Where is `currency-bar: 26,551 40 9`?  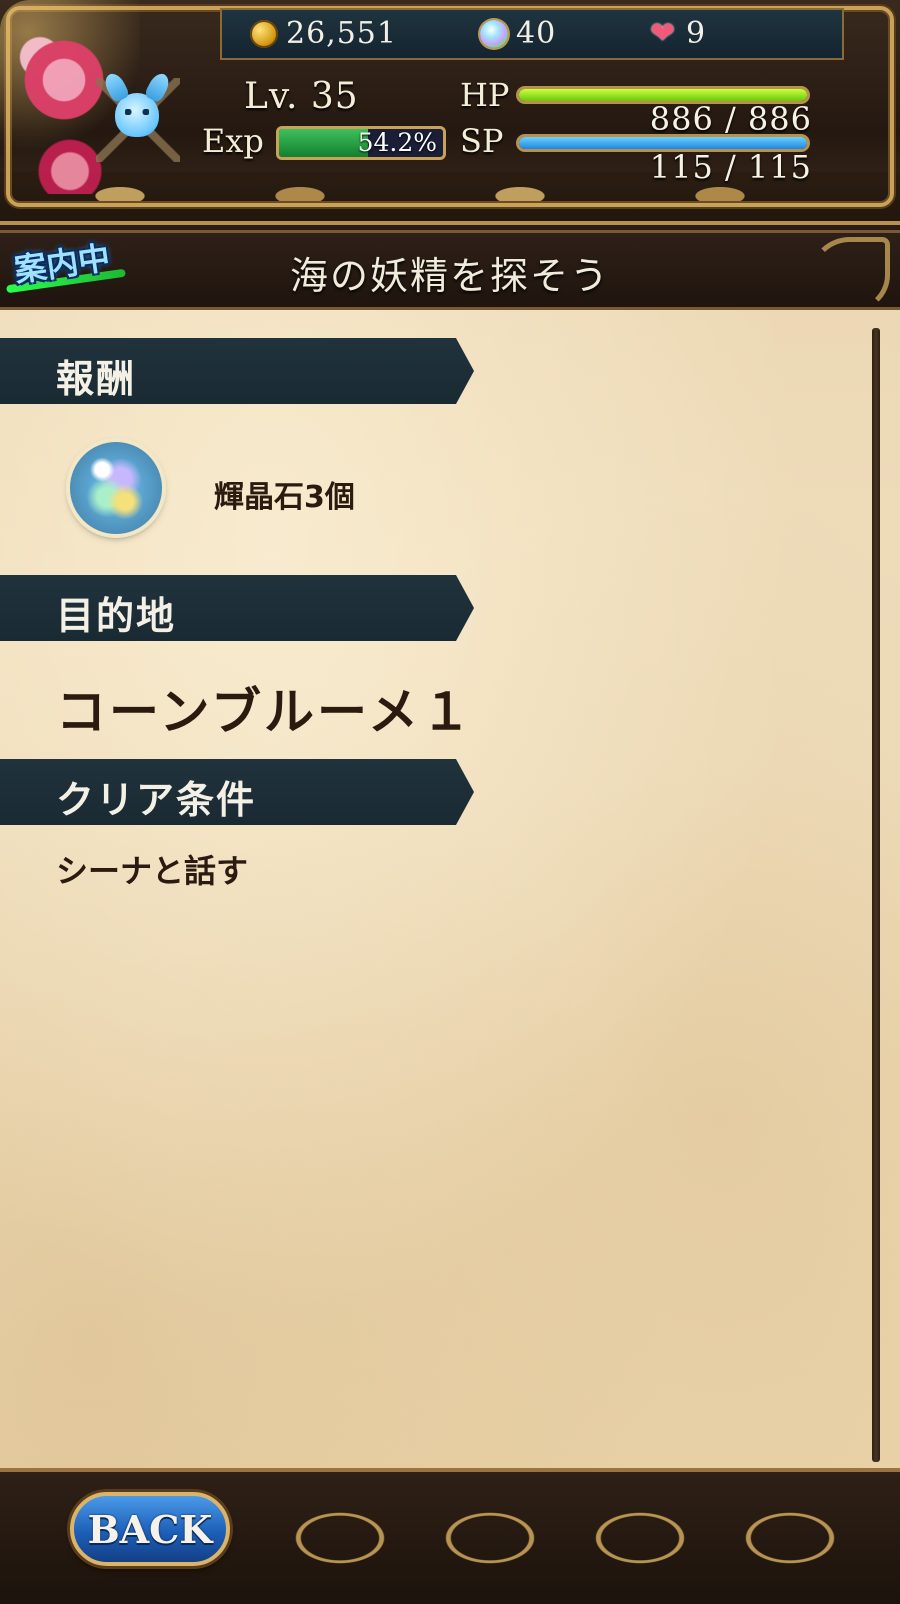 currency-bar: 26,551 40 9 is located at coordinates (532, 34).